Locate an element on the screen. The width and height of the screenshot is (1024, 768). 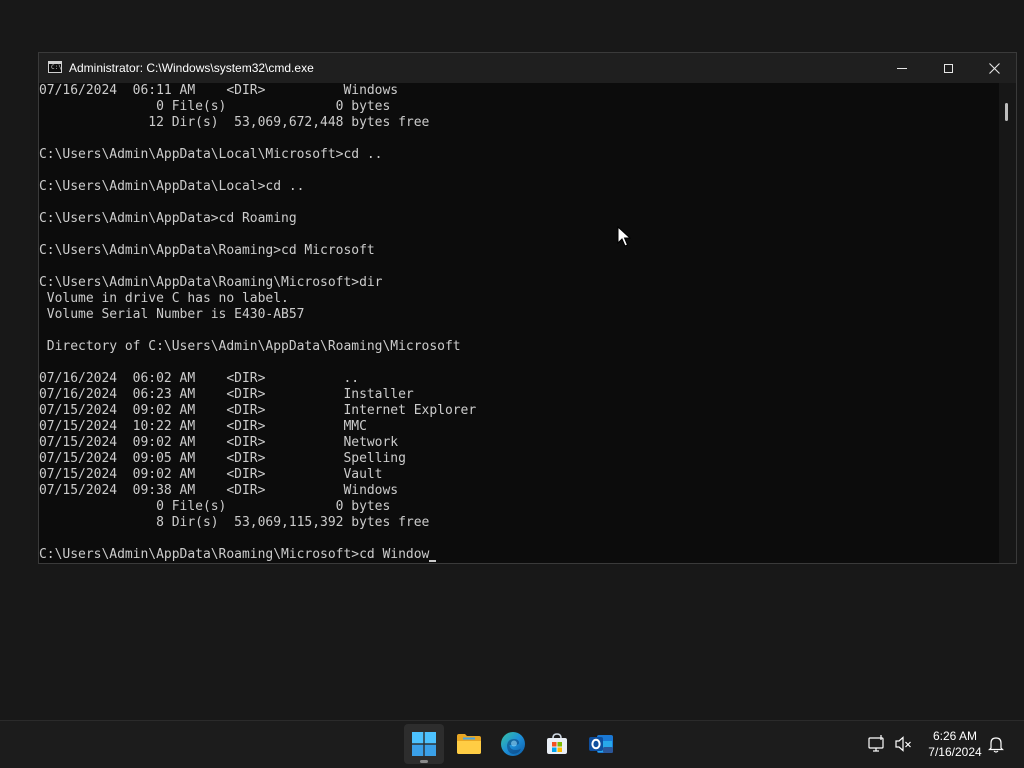
outlook-icon is located at coordinates (601, 744).